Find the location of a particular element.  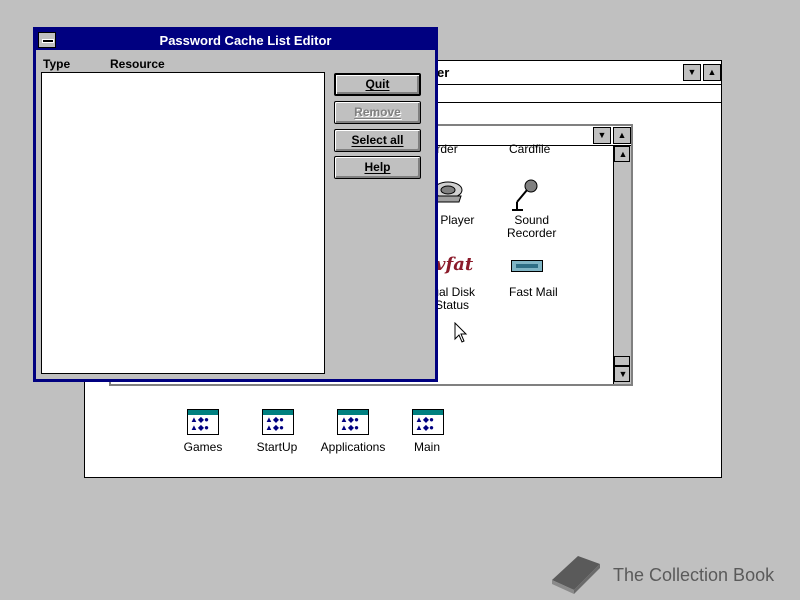

quit-button: Quit is located at coordinates (377, 84).